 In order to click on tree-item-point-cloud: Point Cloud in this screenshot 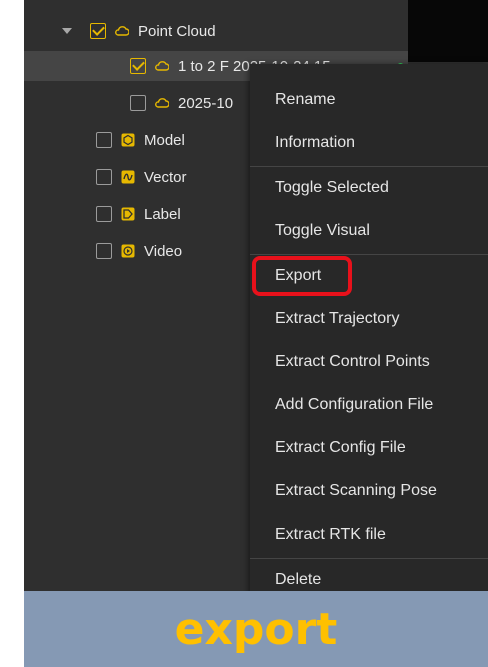, I will do `click(139, 31)`.